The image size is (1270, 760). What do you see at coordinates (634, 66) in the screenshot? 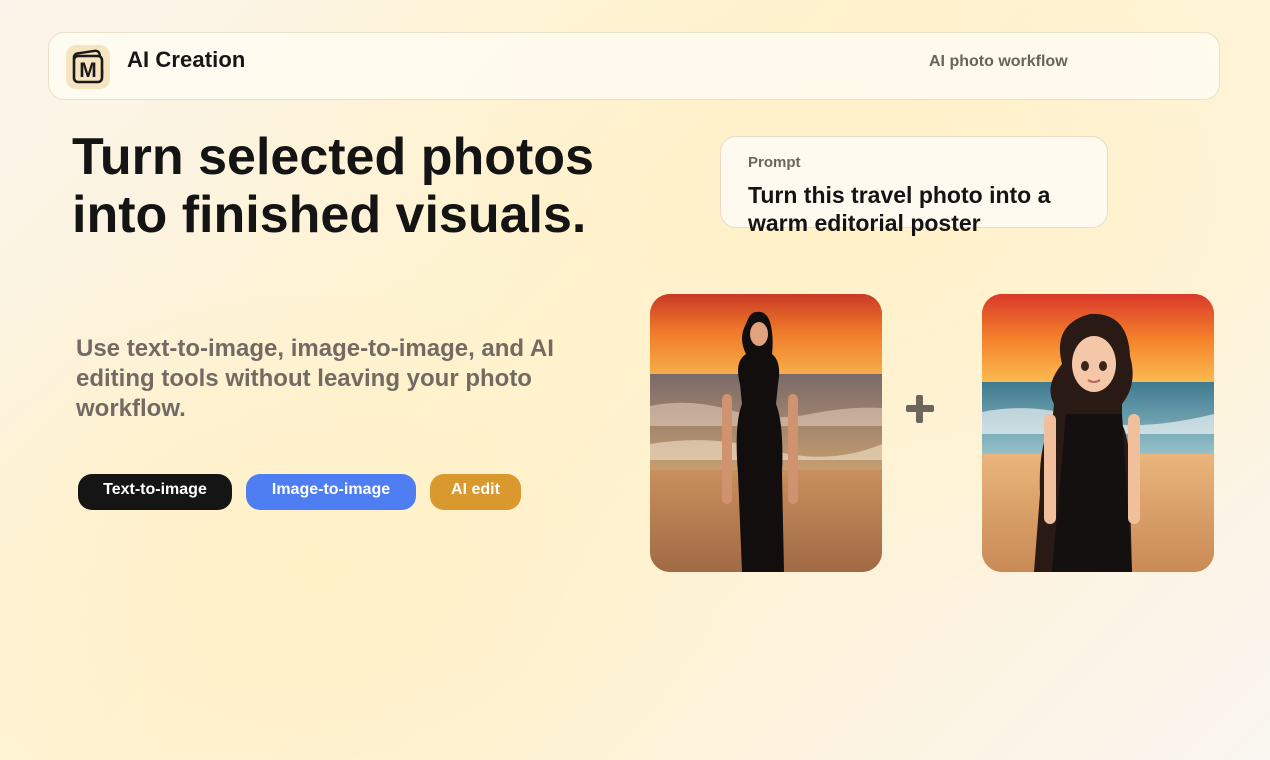
I see `top-bar: M AI Creation AI photo workflow` at bounding box center [634, 66].